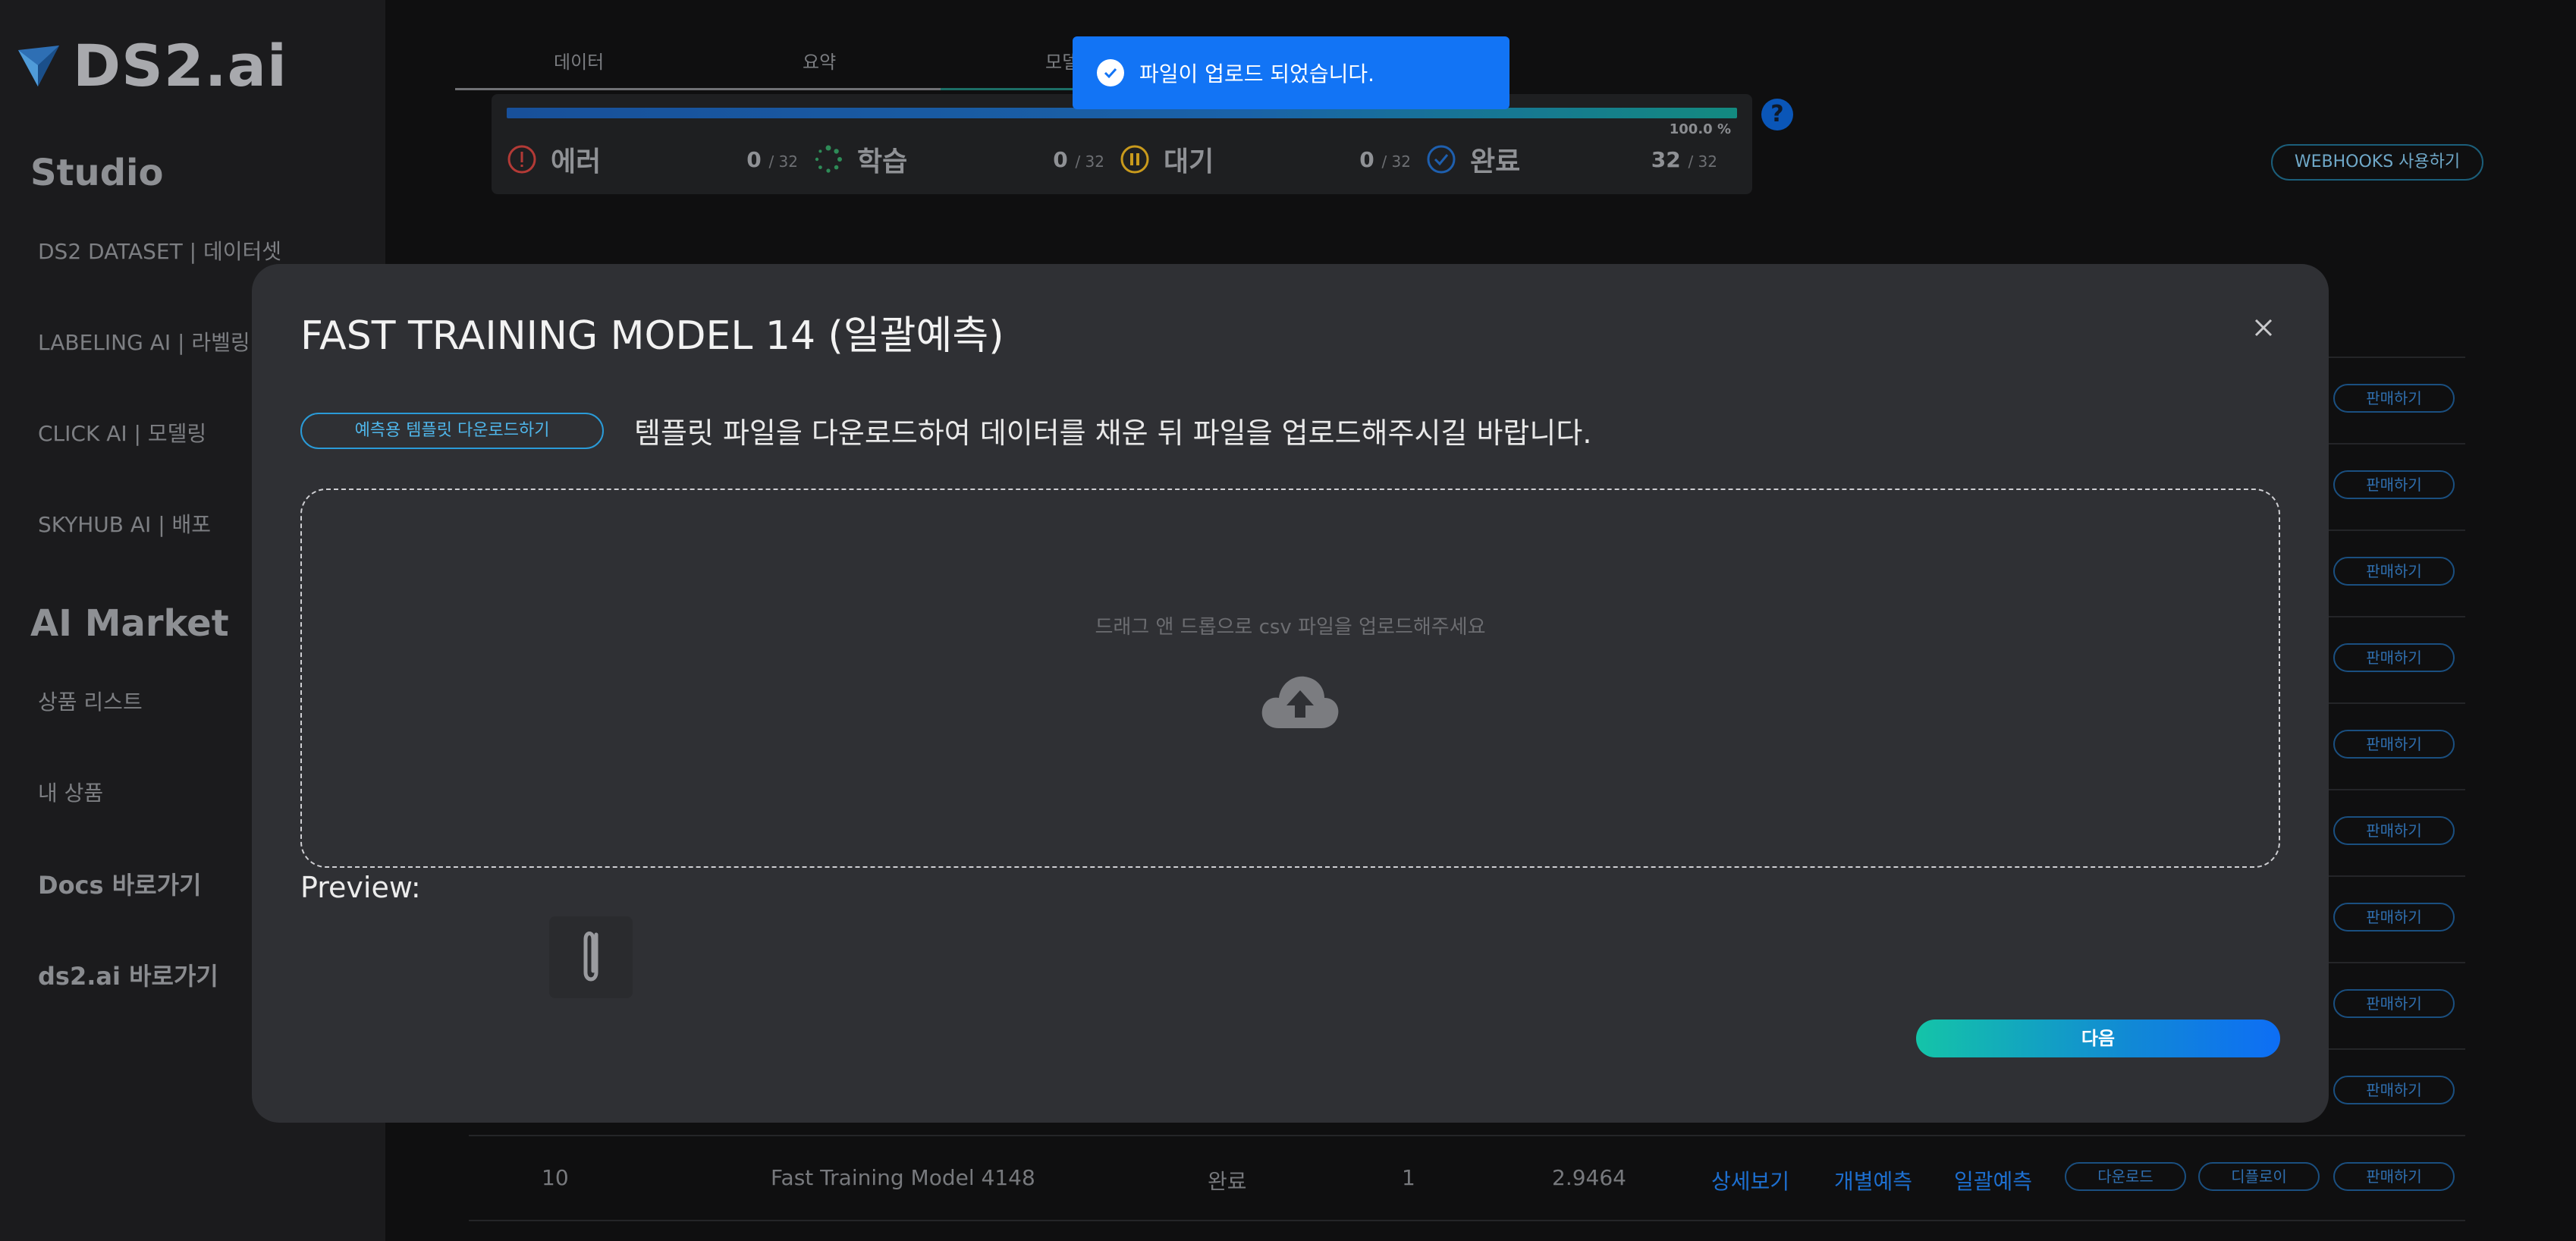  Describe the element at coordinates (1993, 1180) in the screenshot. I see `row-batch-predict-link: 일괄예측` at that location.